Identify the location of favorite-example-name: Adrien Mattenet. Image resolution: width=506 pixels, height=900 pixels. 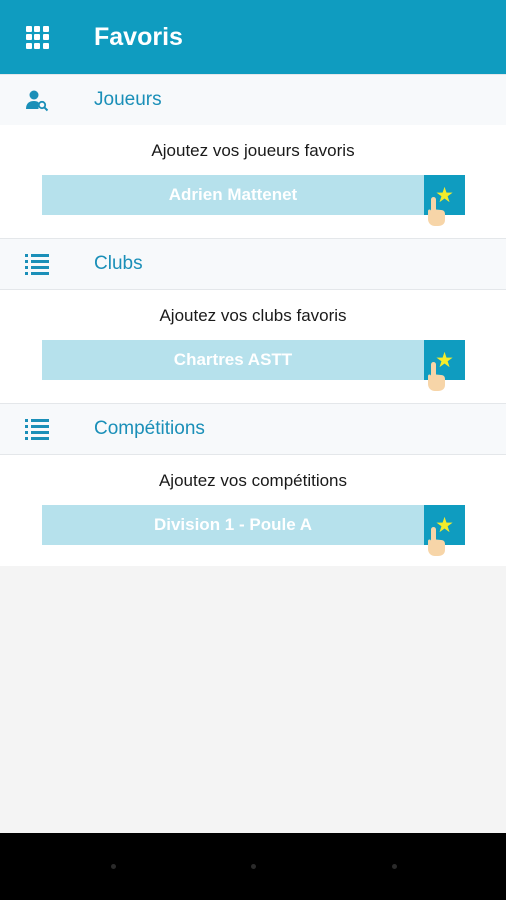
(233, 194).